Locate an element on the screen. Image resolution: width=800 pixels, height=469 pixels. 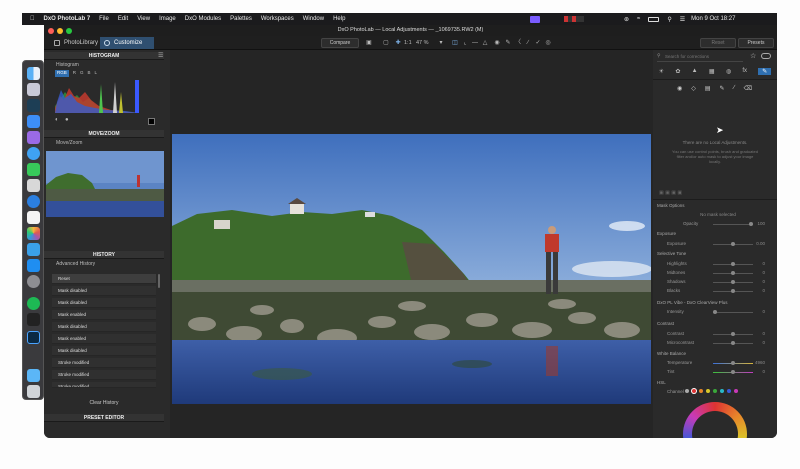
wifi-icon: ≈ is located at coordinates (638, 19).